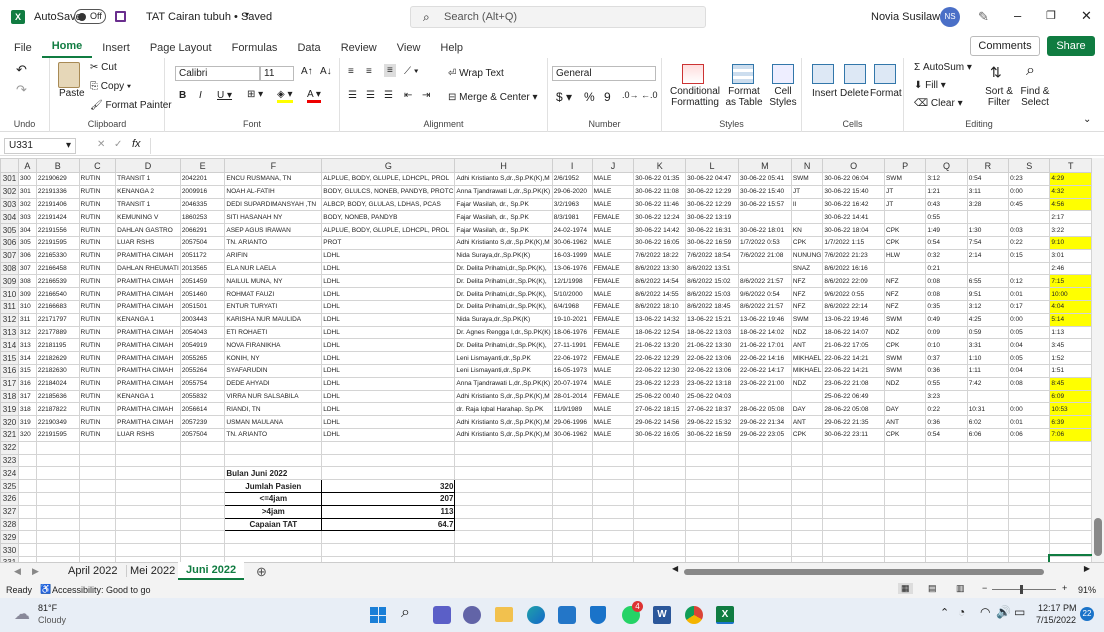 This screenshot has height=632, width=1104. I want to click on cell: 0:01, so click(1029, 294).